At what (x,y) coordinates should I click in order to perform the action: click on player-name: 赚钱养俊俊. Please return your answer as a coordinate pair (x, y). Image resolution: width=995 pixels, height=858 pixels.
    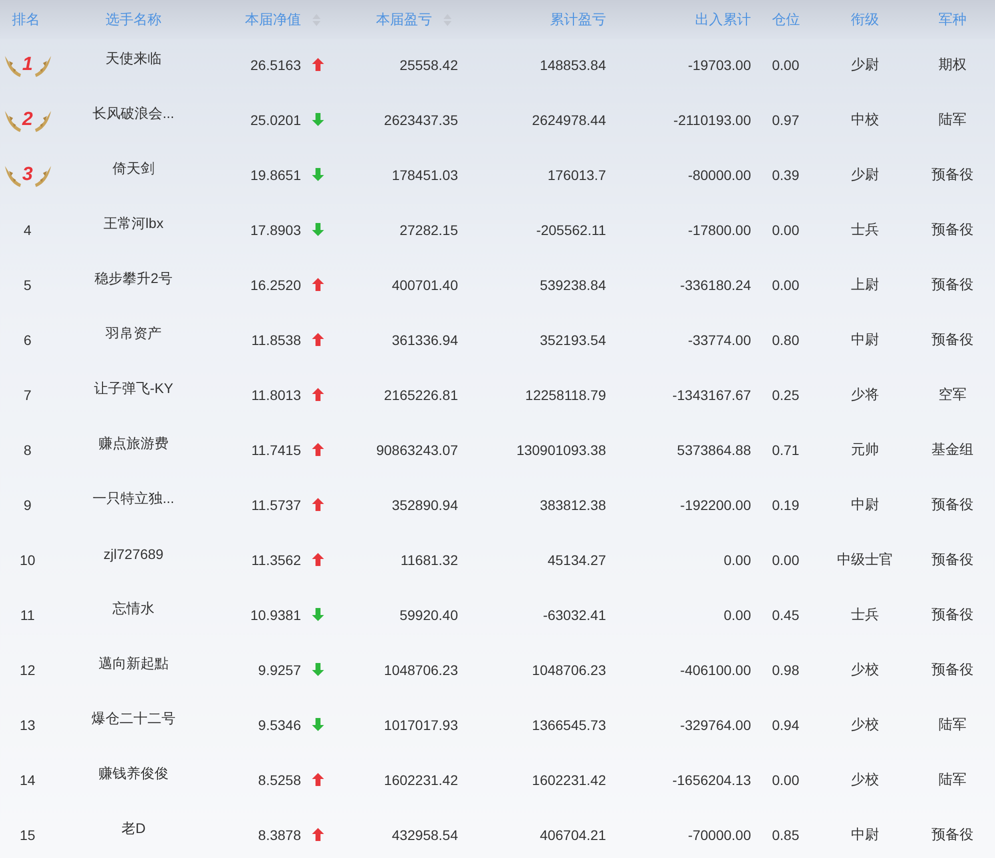
    Looking at the image, I should click on (133, 773).